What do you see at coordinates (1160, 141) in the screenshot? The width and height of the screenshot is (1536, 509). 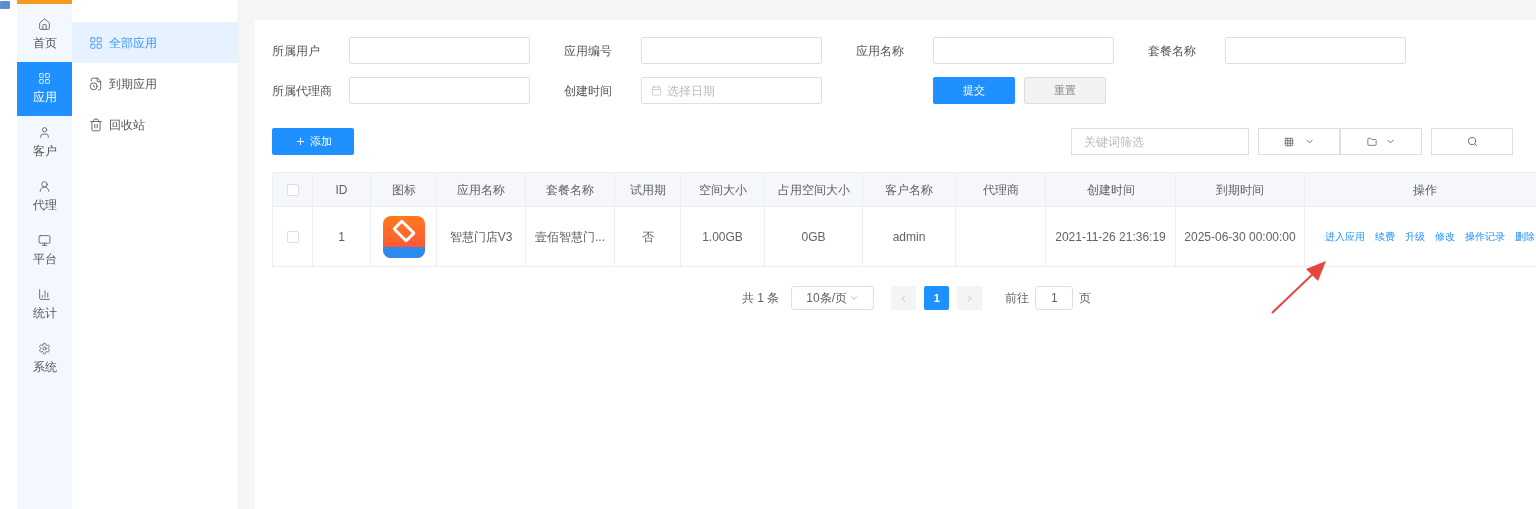 I see `keyword-search-field: 关键词筛选` at bounding box center [1160, 141].